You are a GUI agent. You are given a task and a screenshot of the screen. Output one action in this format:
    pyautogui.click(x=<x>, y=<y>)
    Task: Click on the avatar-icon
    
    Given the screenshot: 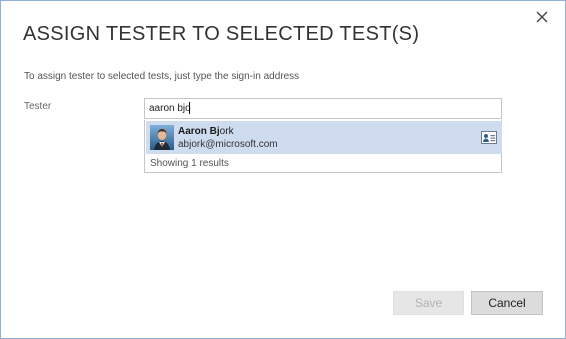 What is the action you would take?
    pyautogui.click(x=162, y=137)
    